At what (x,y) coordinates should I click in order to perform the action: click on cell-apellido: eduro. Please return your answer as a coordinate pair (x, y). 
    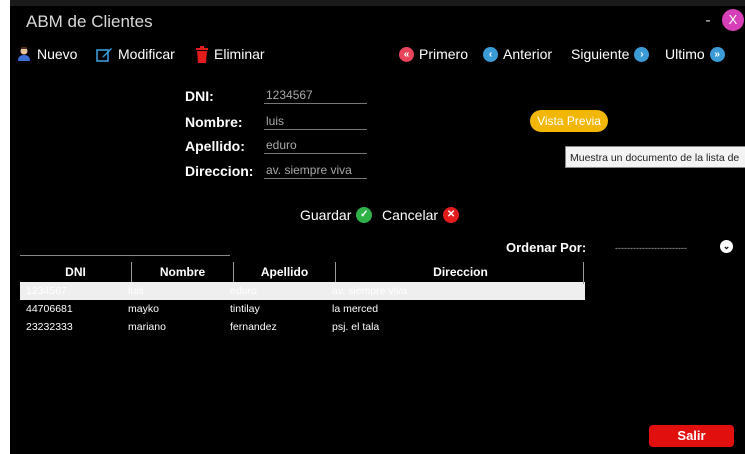
    Looking at the image, I should click on (243, 291).